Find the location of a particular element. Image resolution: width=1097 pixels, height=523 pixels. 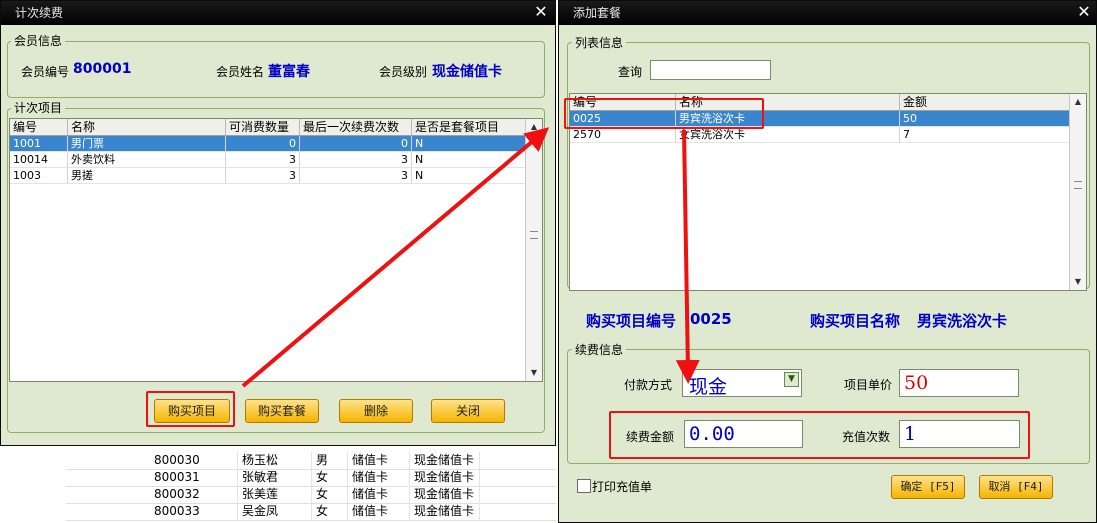

member-gender-cell: 男 is located at coordinates (330, 460).